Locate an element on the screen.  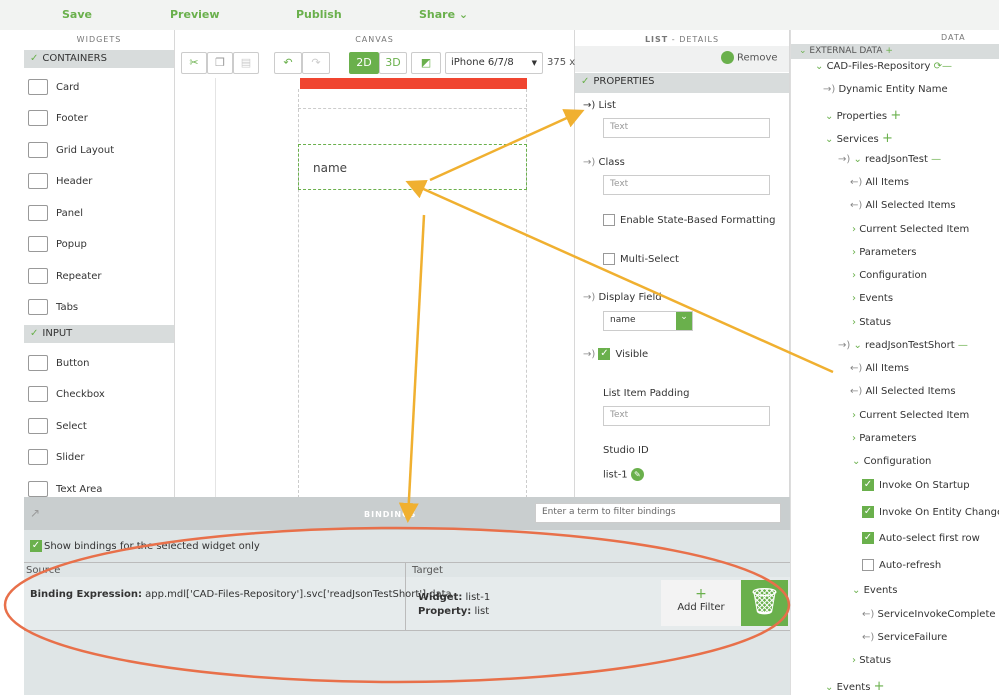
tree-item-label: Status is located at coordinates (875, 322).